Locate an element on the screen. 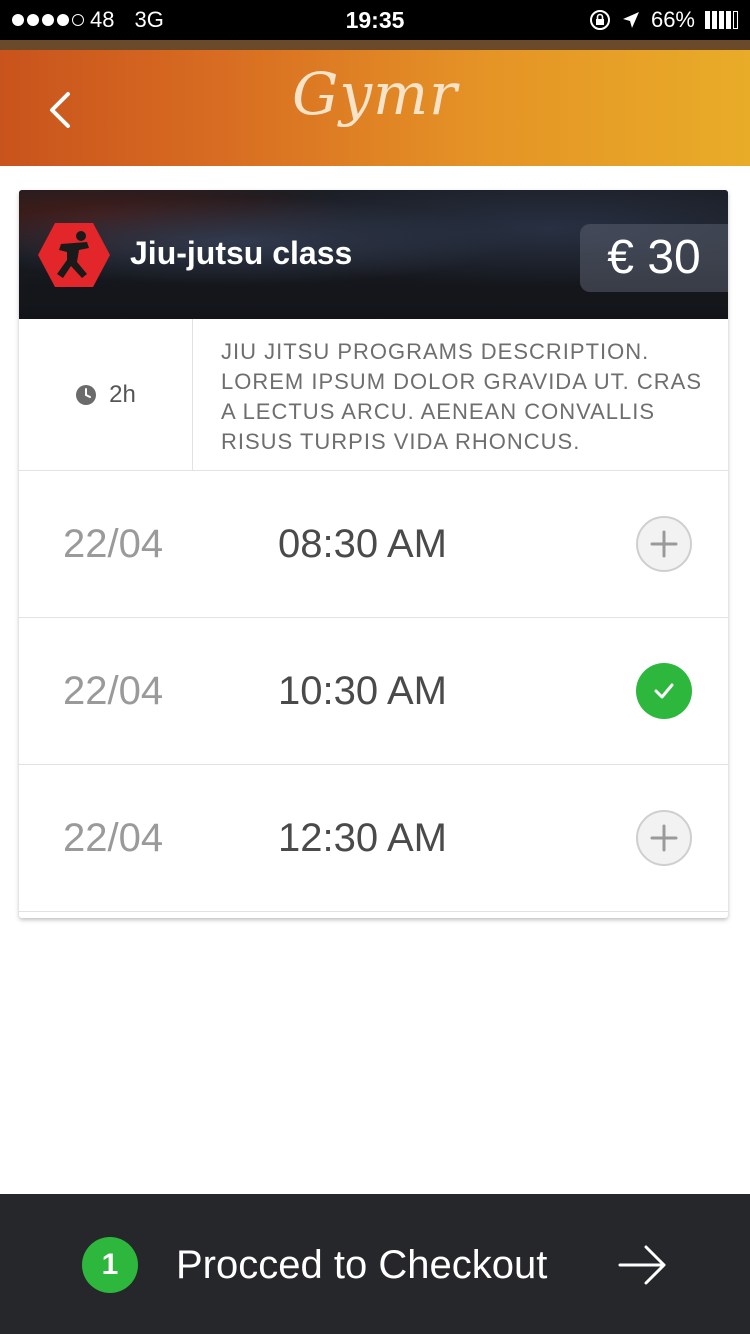  time-slot: 22/04 12:30 AM is located at coordinates (373, 838).